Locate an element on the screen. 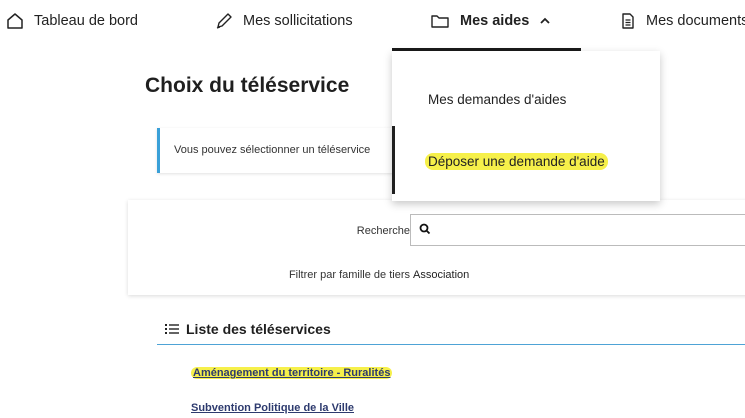 The image size is (745, 418). search-icon is located at coordinates (425, 229).